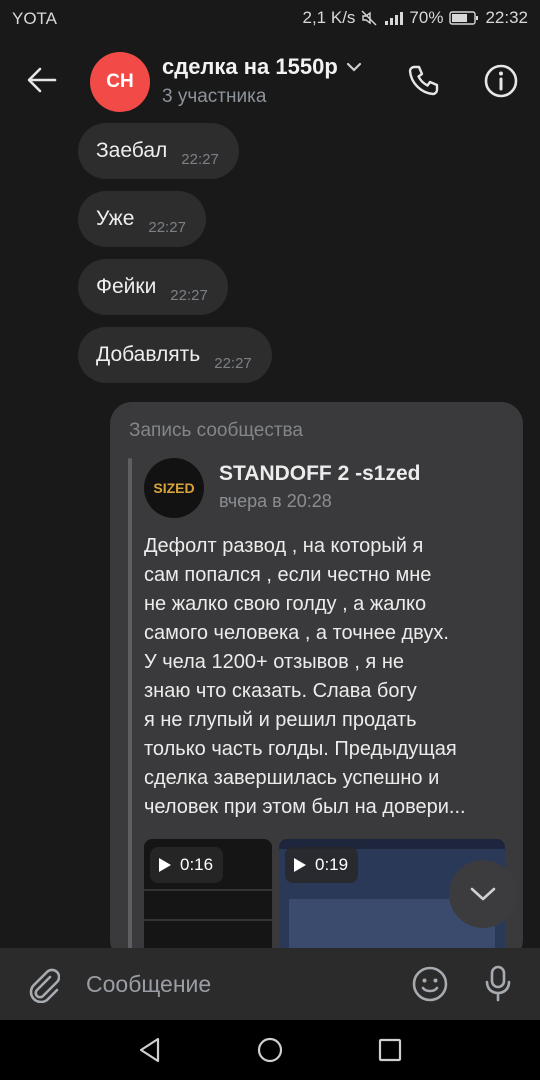 The image size is (540, 1080). I want to click on post-text-line: сделка завершилась успешно и, so click(292, 778).